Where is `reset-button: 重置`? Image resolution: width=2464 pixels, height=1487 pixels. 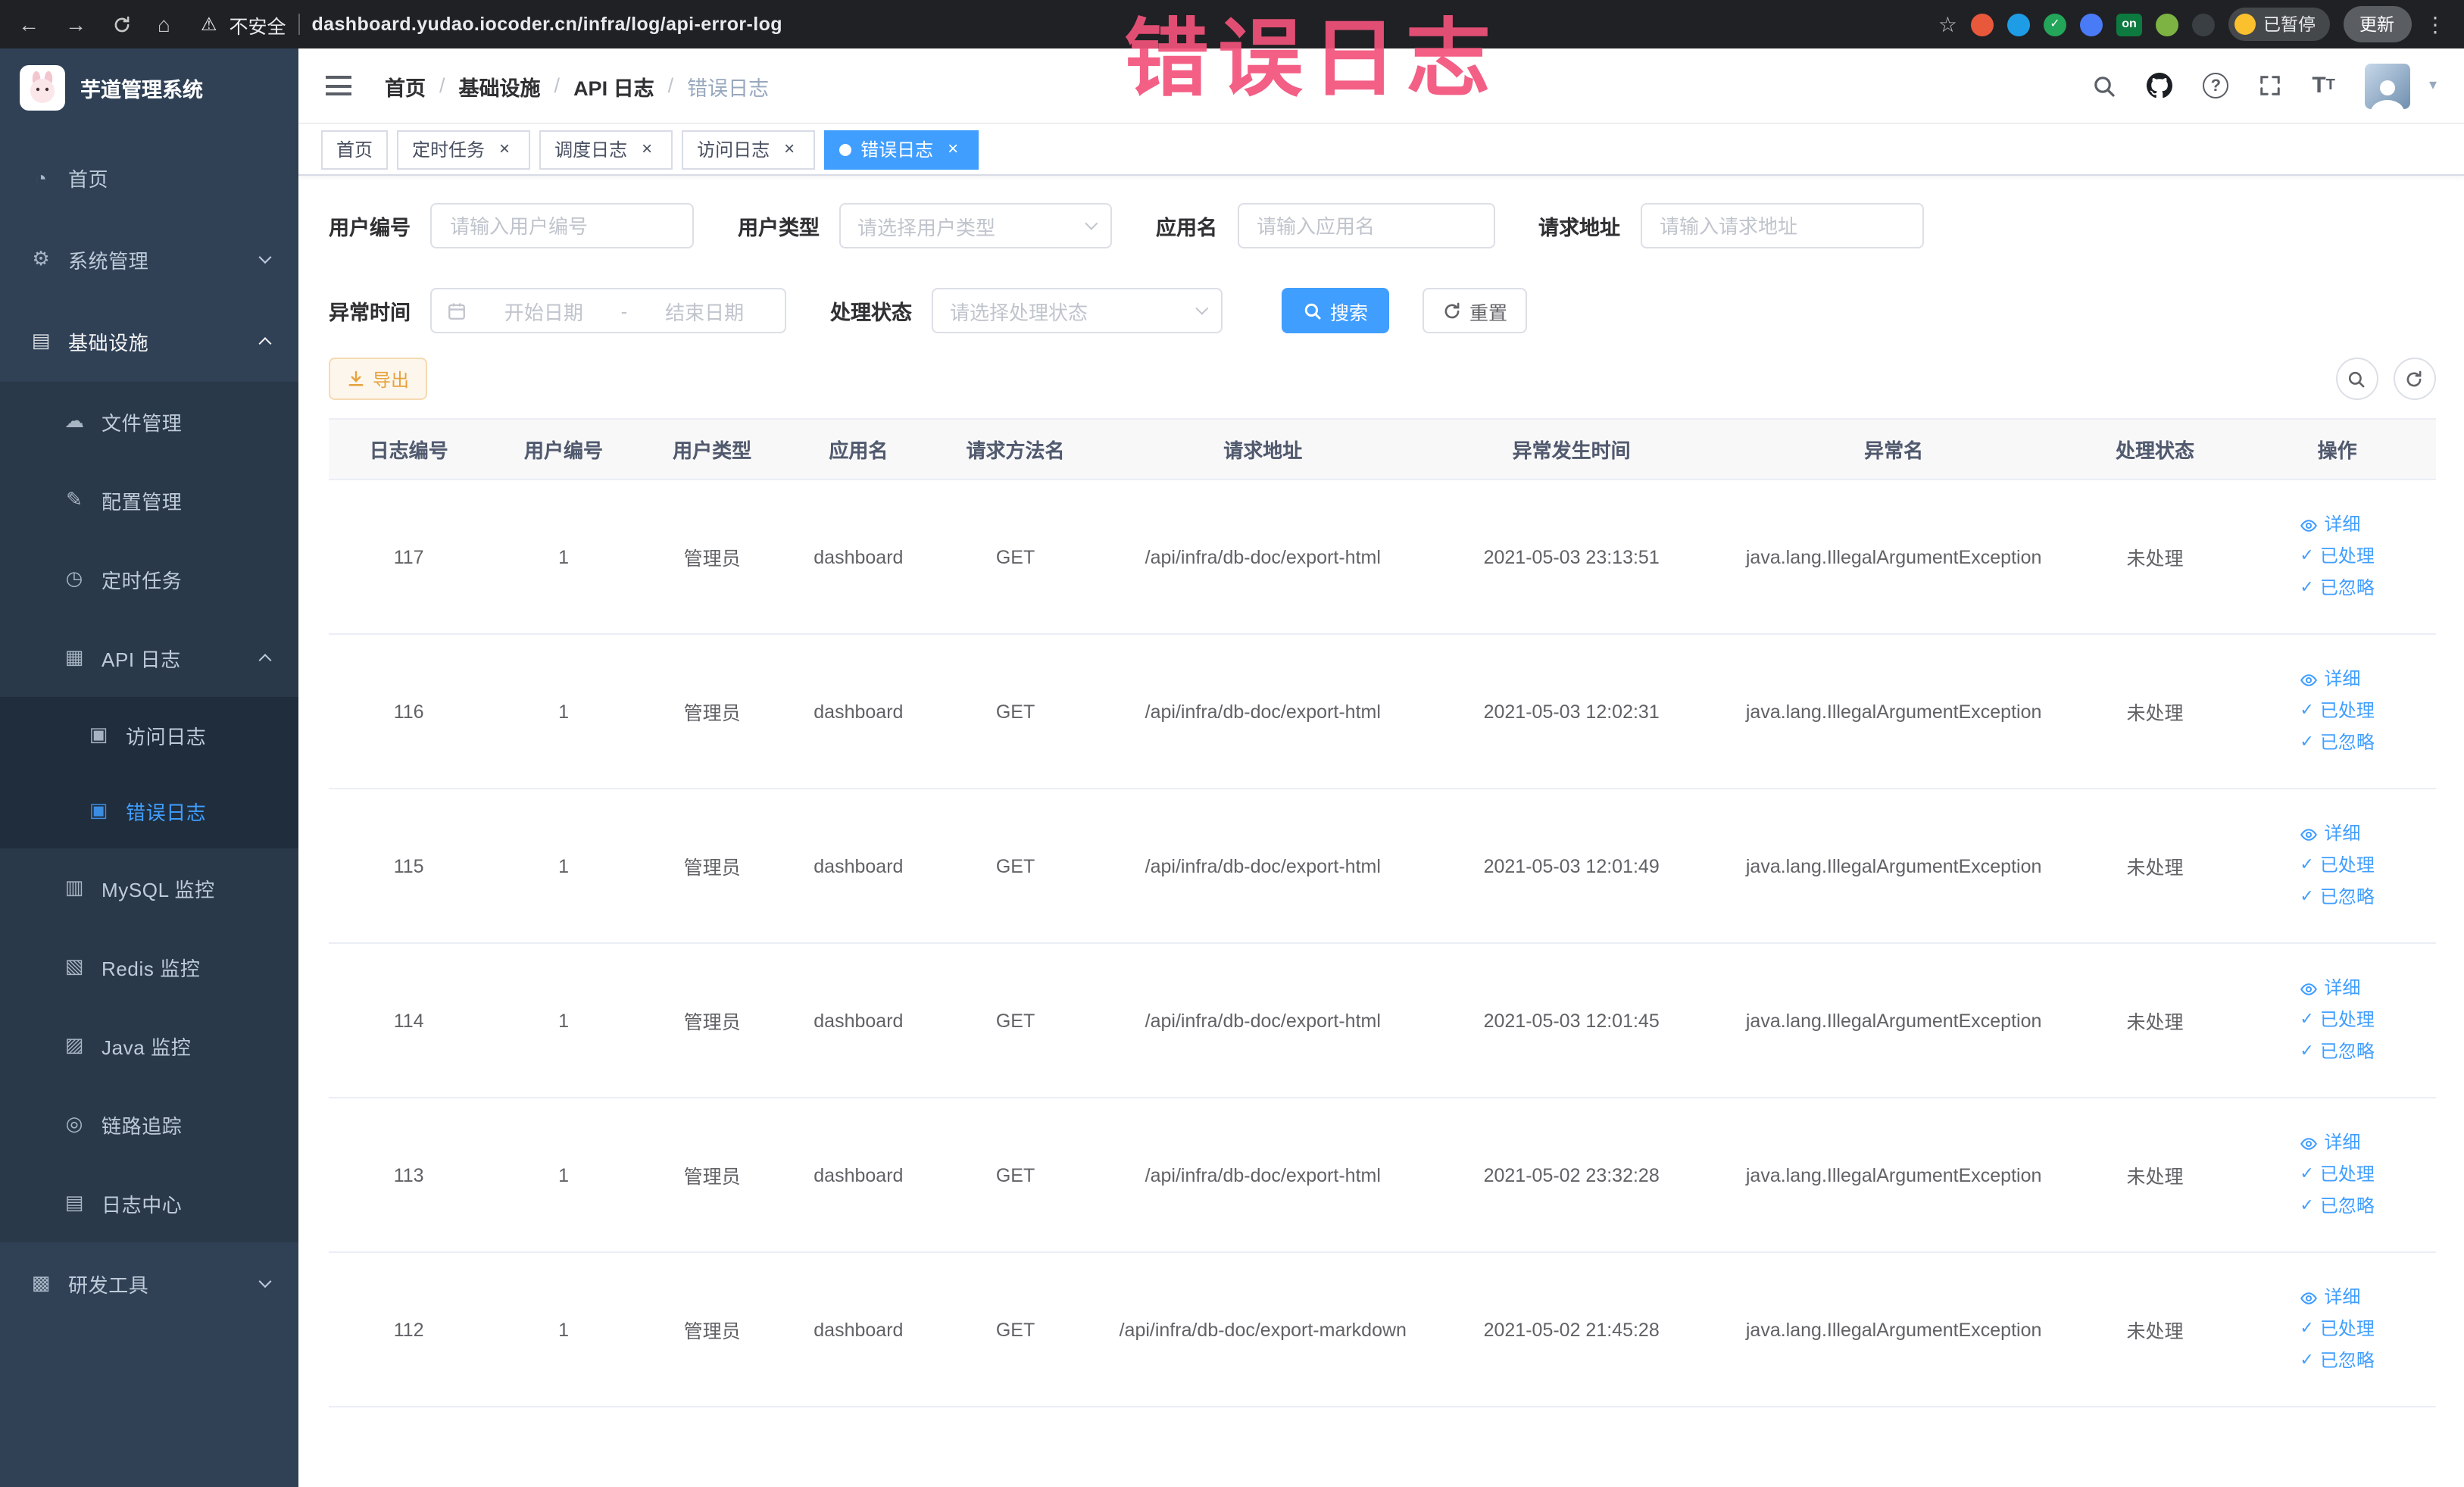
reset-button: 重置 is located at coordinates (1475, 310).